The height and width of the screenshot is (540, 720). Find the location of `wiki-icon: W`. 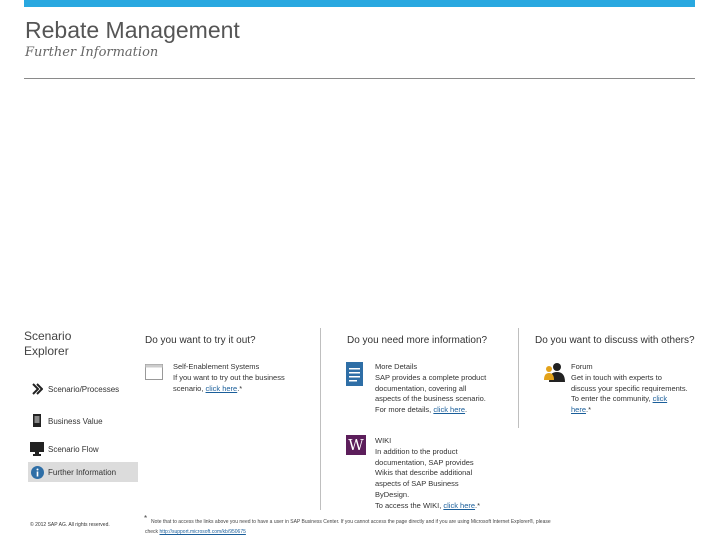

wiki-icon: W is located at coordinates (356, 445).